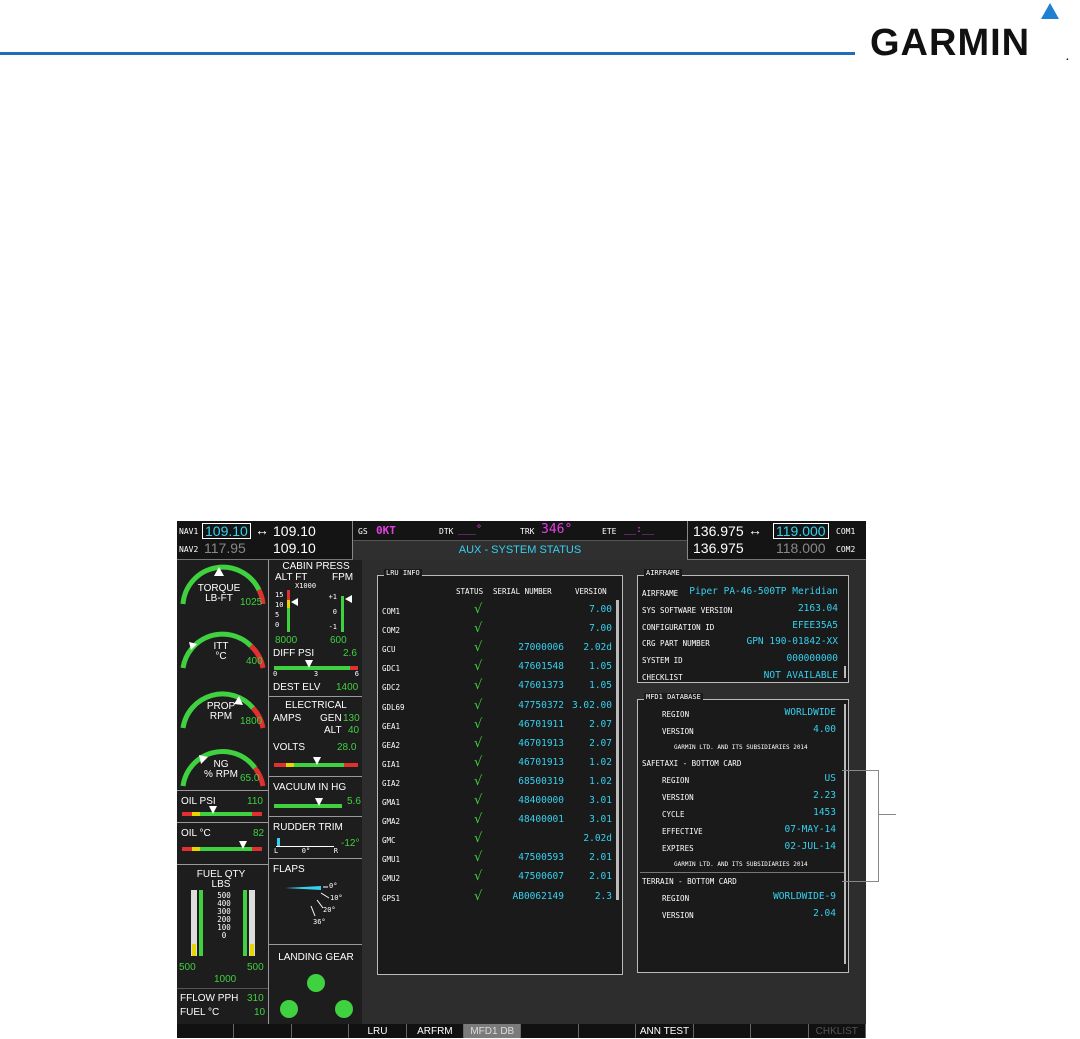 The image size is (1080, 1039). I want to click on lru-version: 2.02d, so click(597, 839).